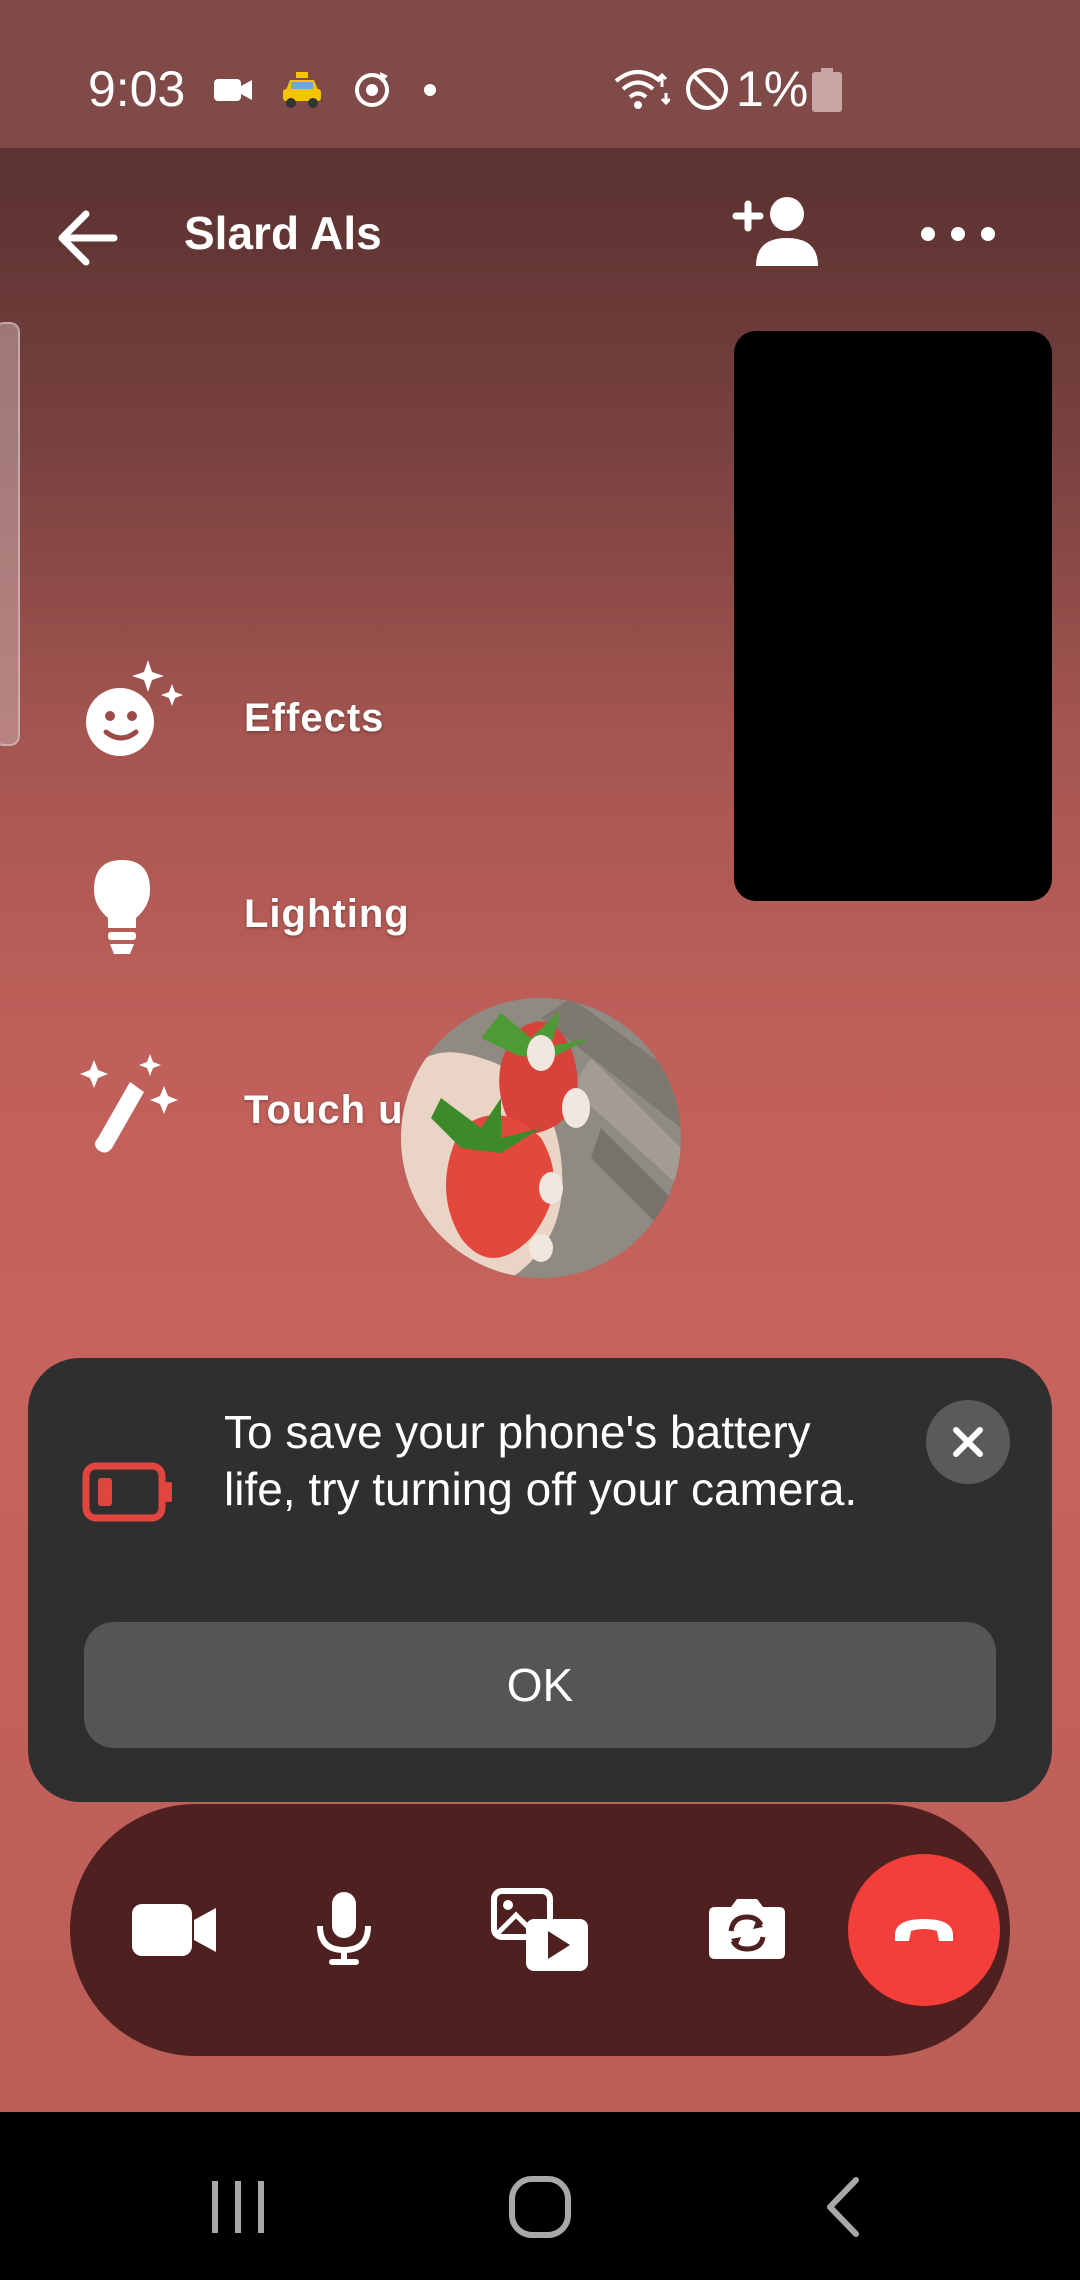 This screenshot has height=2280, width=1080. Describe the element at coordinates (372, 89) in the screenshot. I see `sync-icon` at that location.